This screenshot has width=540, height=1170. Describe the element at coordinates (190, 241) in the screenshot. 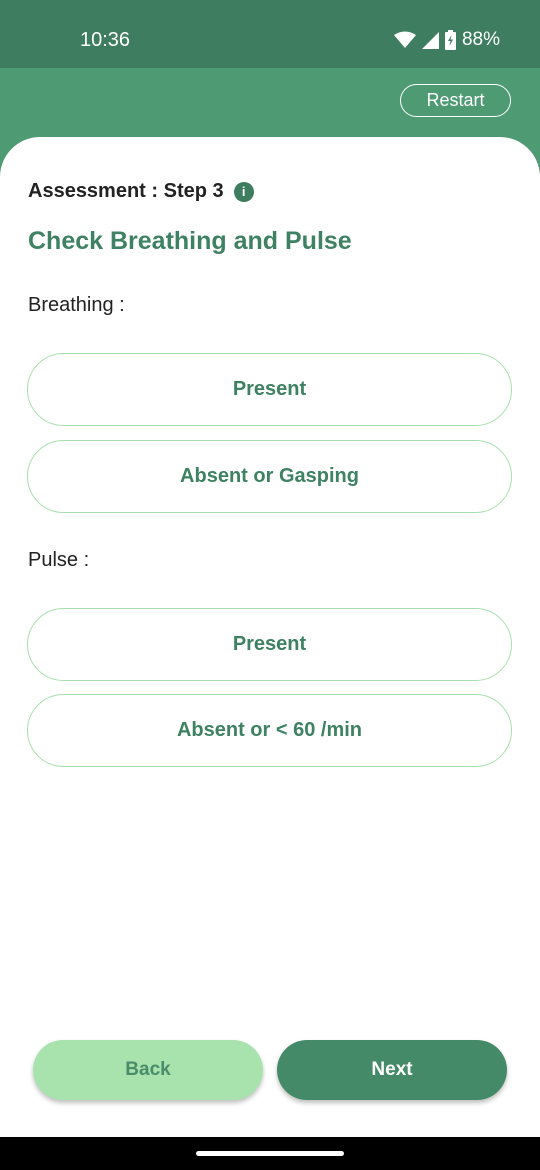

I see `page-title: Check Breathing and Pulse` at that location.